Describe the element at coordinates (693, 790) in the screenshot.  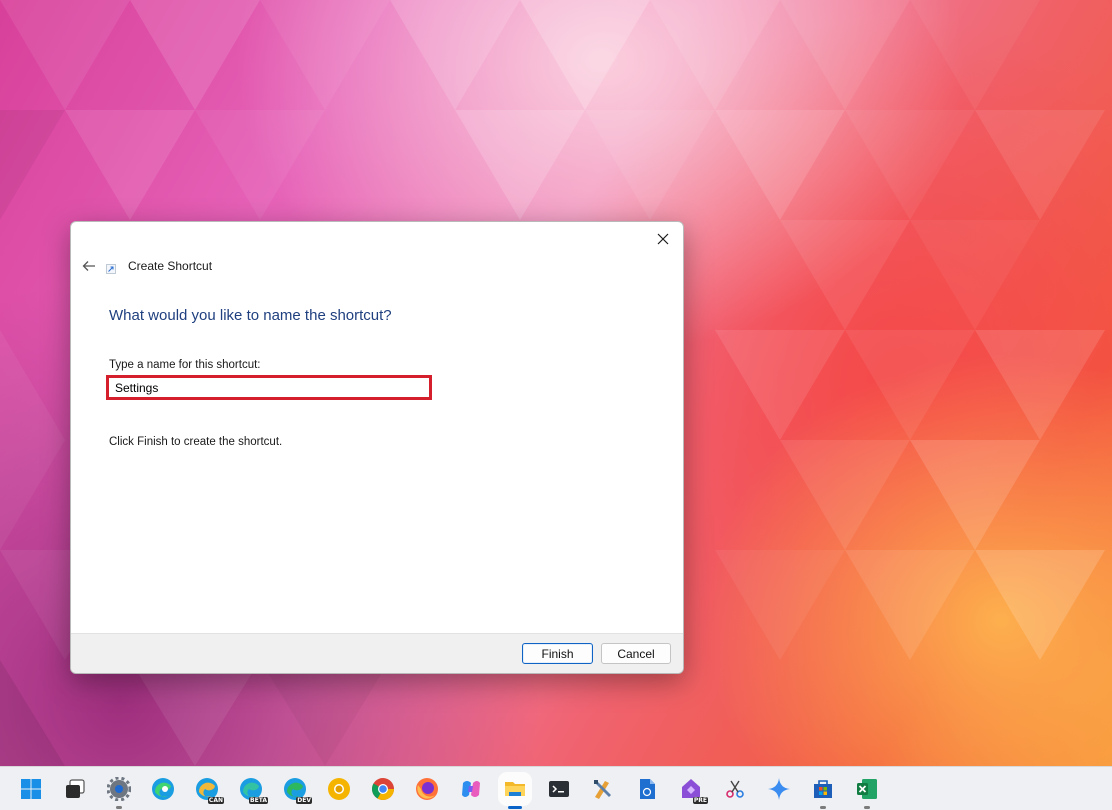
I see `taskbar-power-automate: PRE` at that location.